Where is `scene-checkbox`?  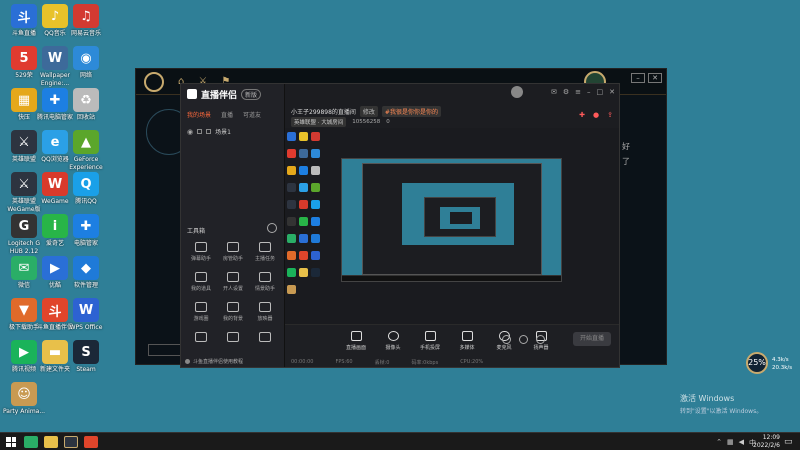
scene-checkbox is located at coordinates (209, 131).